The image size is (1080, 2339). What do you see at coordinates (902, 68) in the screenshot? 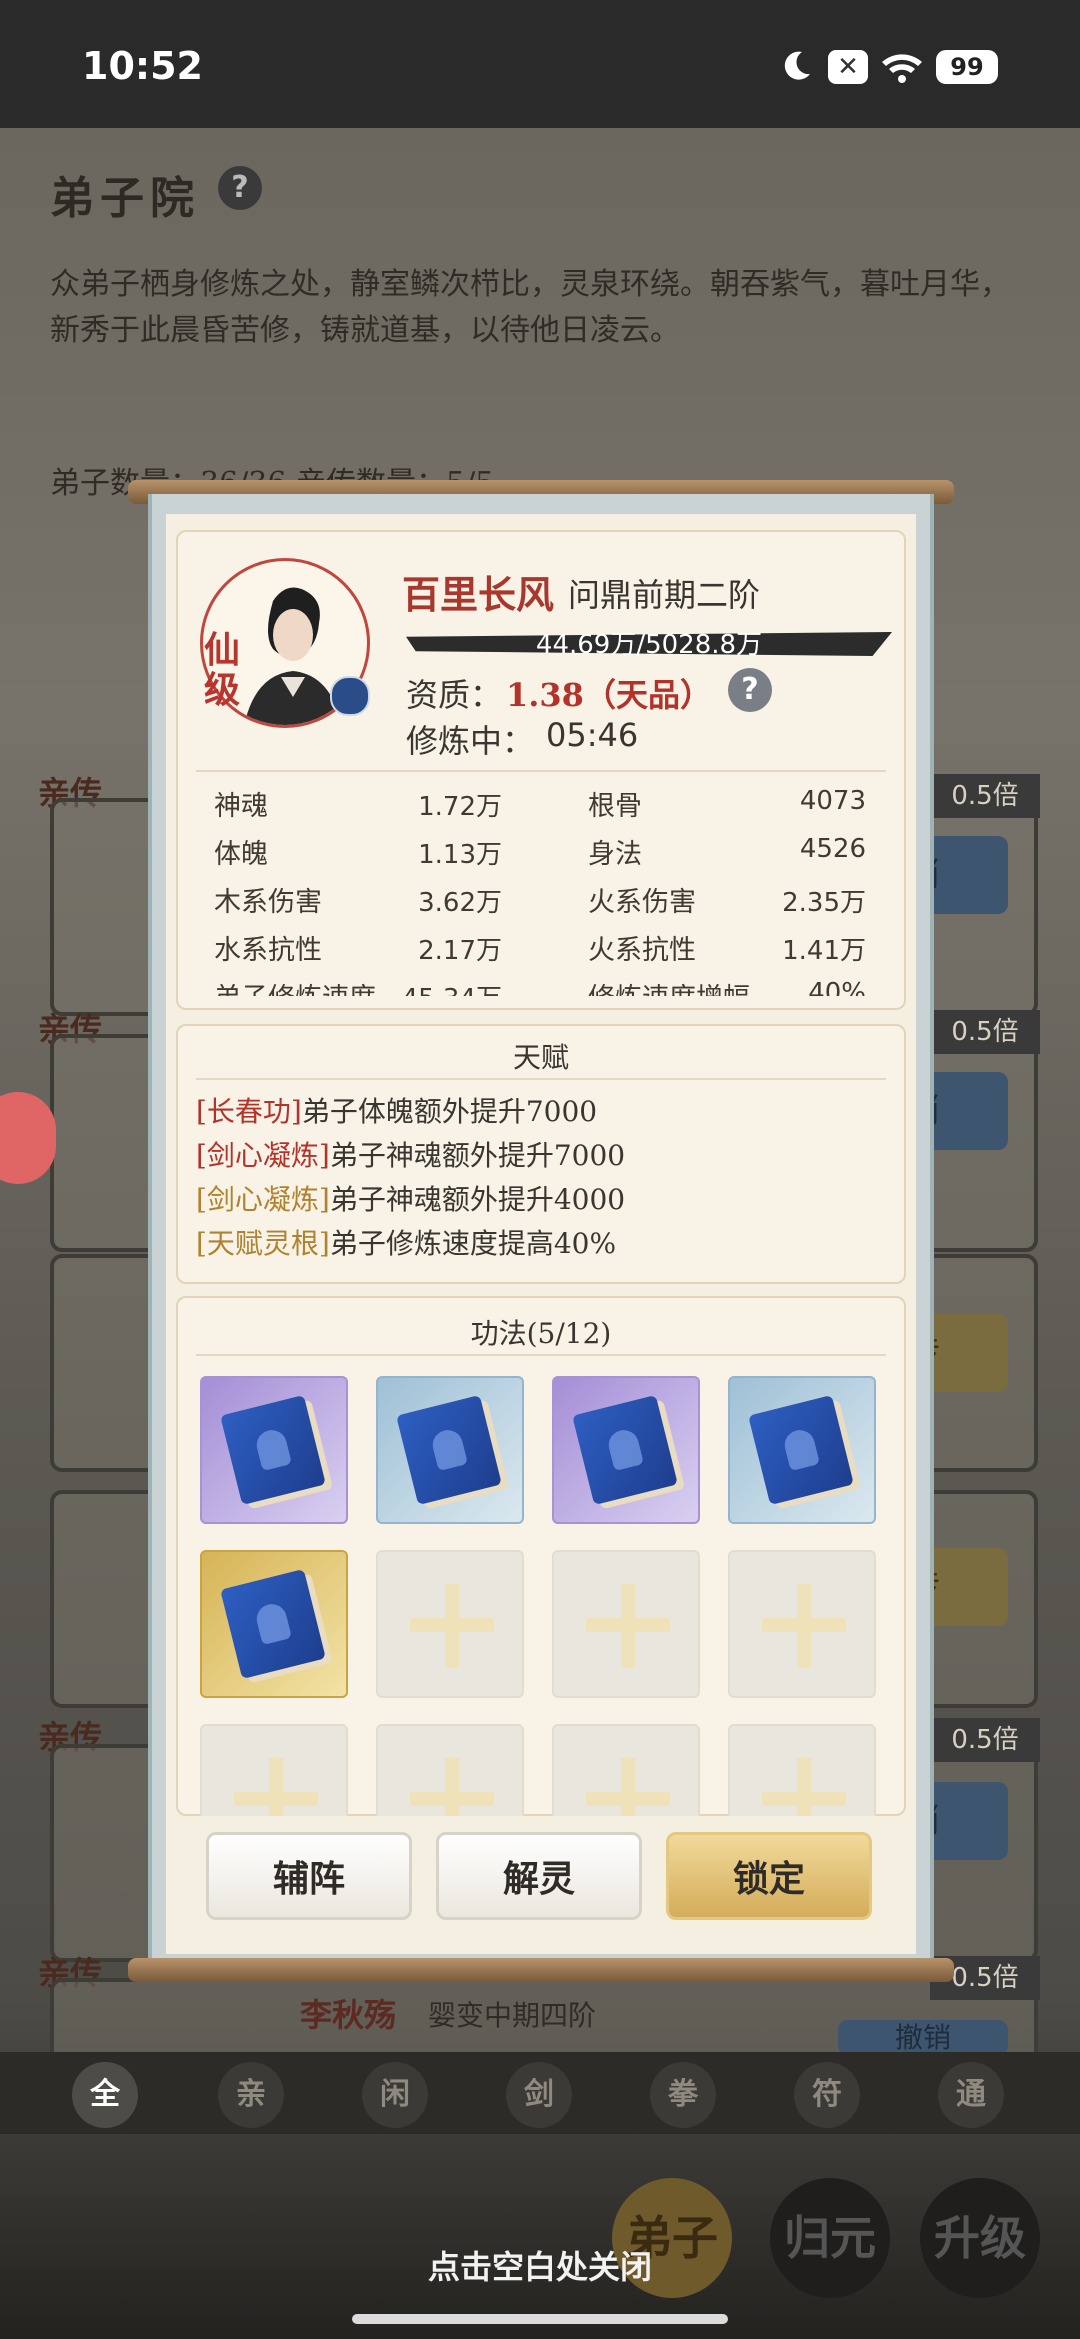
I see `wifi-icon` at bounding box center [902, 68].